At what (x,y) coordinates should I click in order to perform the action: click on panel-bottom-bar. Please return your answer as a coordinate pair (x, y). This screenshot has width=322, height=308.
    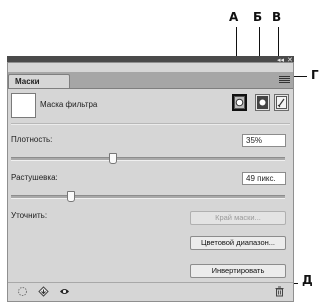
    Looking at the image, I should click on (150, 291).